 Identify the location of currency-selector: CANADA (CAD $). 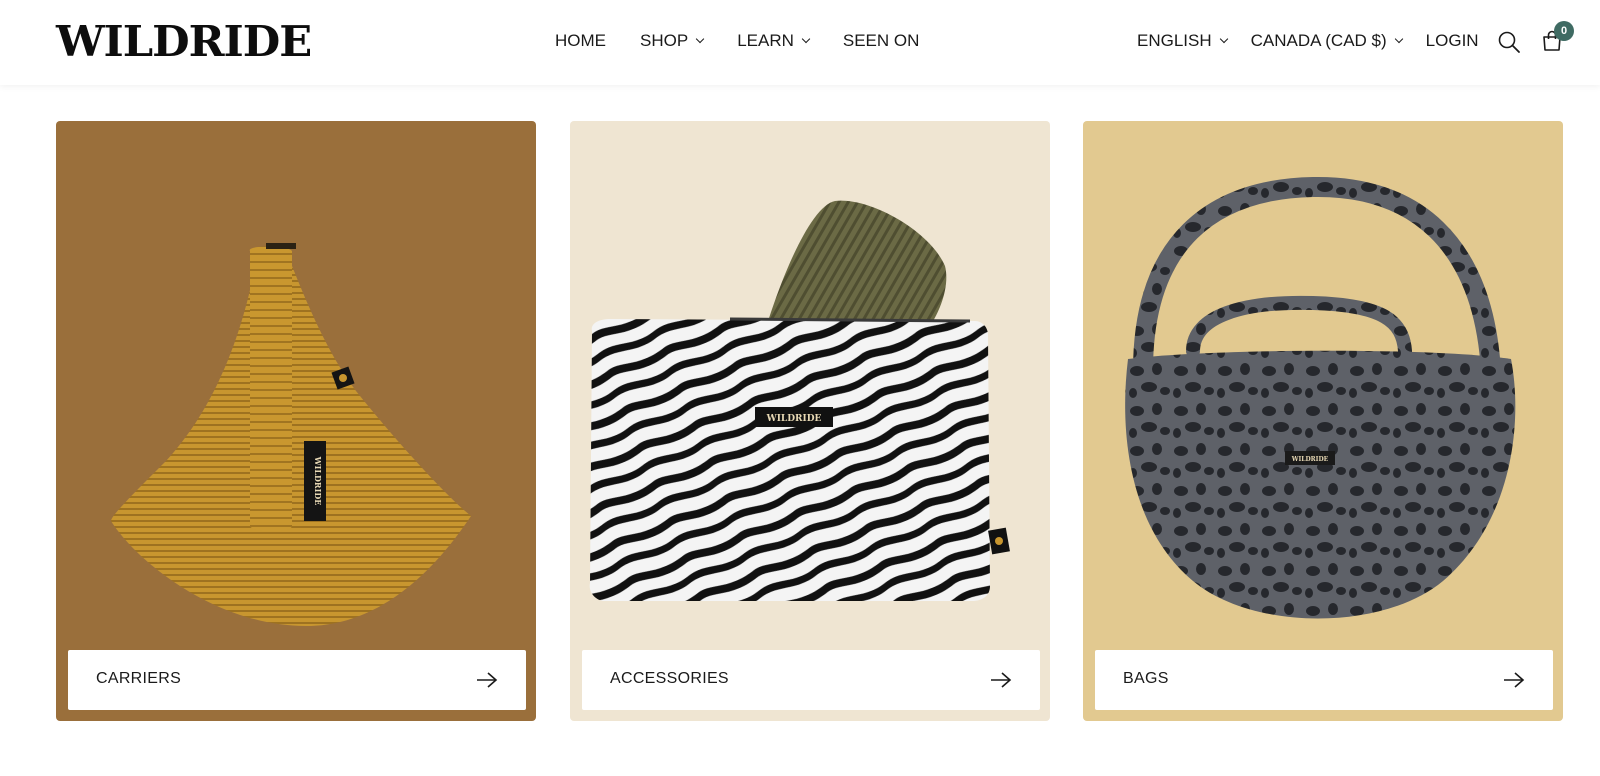
(1326, 41).